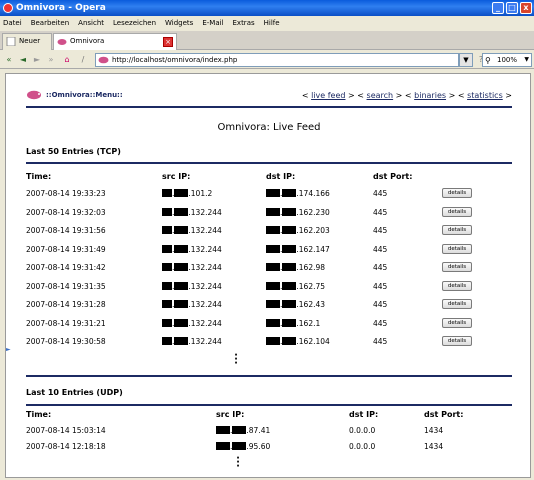 Image resolution: width=534 pixels, height=480 pixels. What do you see at coordinates (272, 23) in the screenshot?
I see `menu-hilfe: Hilfe` at bounding box center [272, 23].